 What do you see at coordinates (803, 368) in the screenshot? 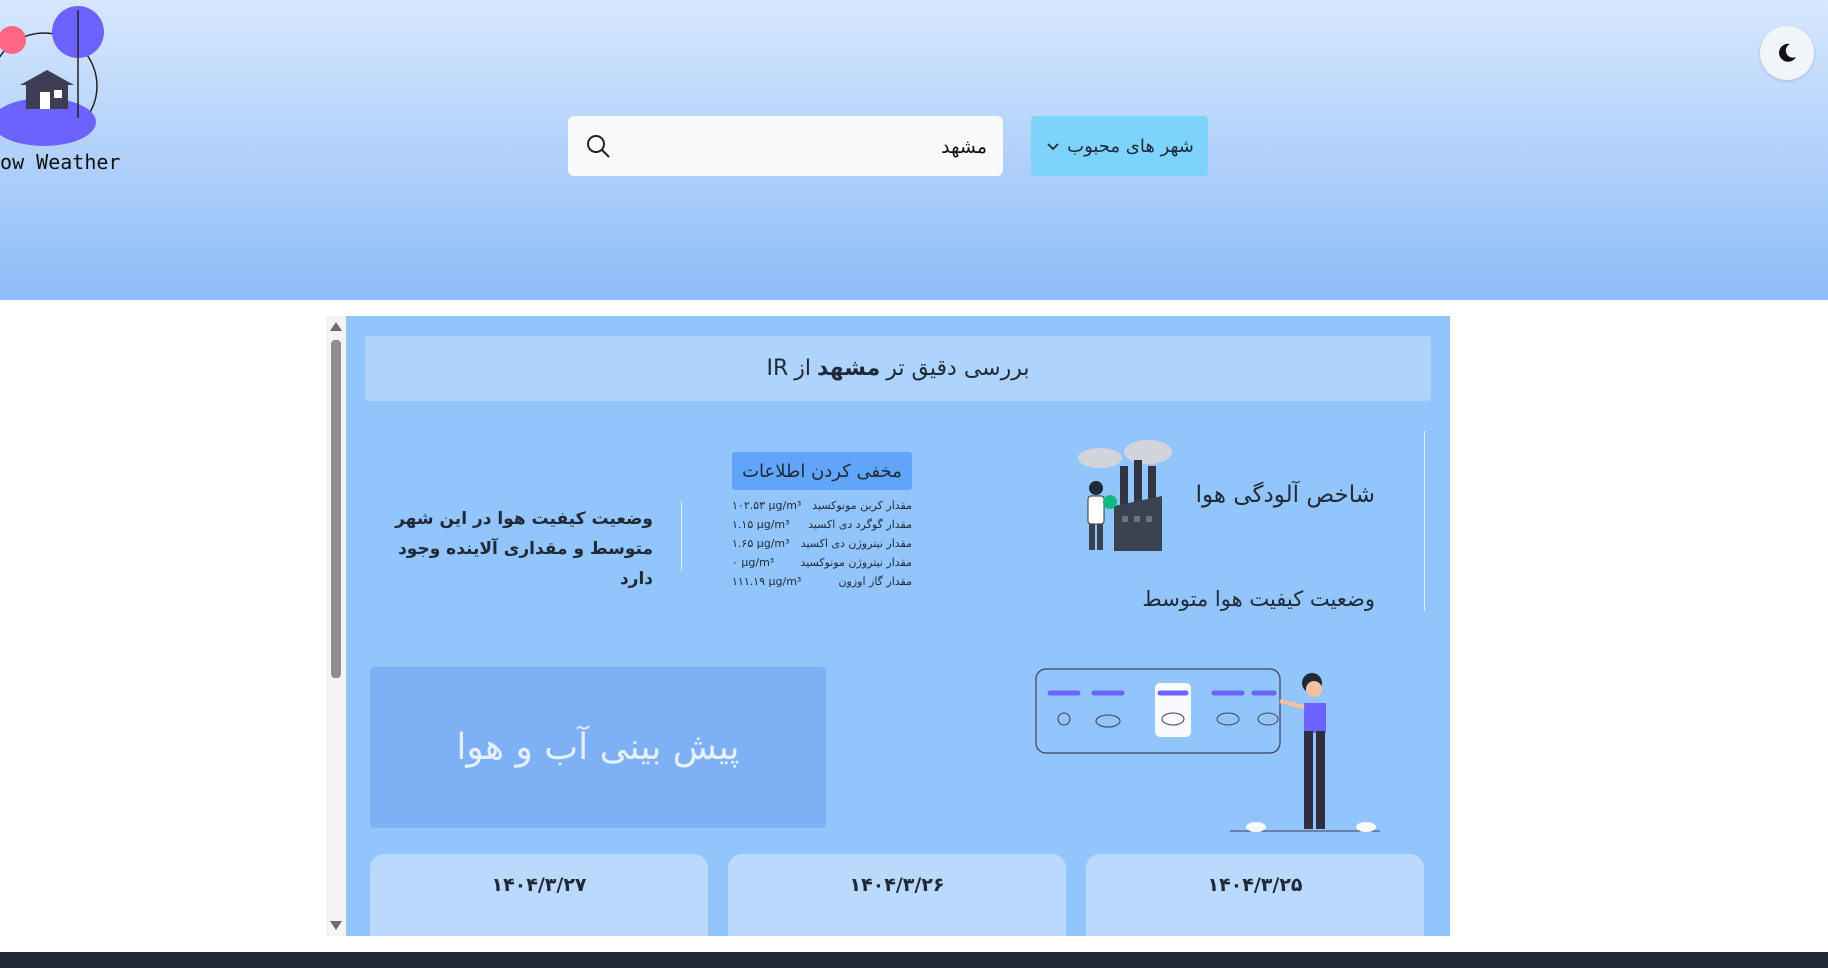
I see `title-mid: از` at bounding box center [803, 368].